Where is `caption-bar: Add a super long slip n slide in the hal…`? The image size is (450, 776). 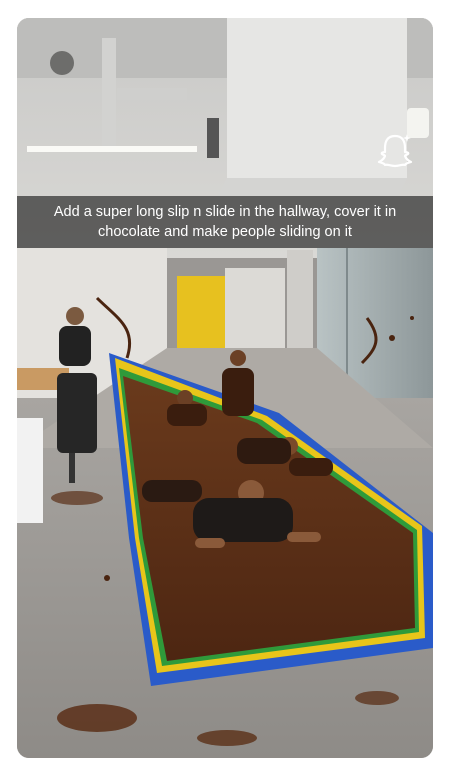 caption-bar: Add a super long slip n slide in the hal… is located at coordinates (225, 222).